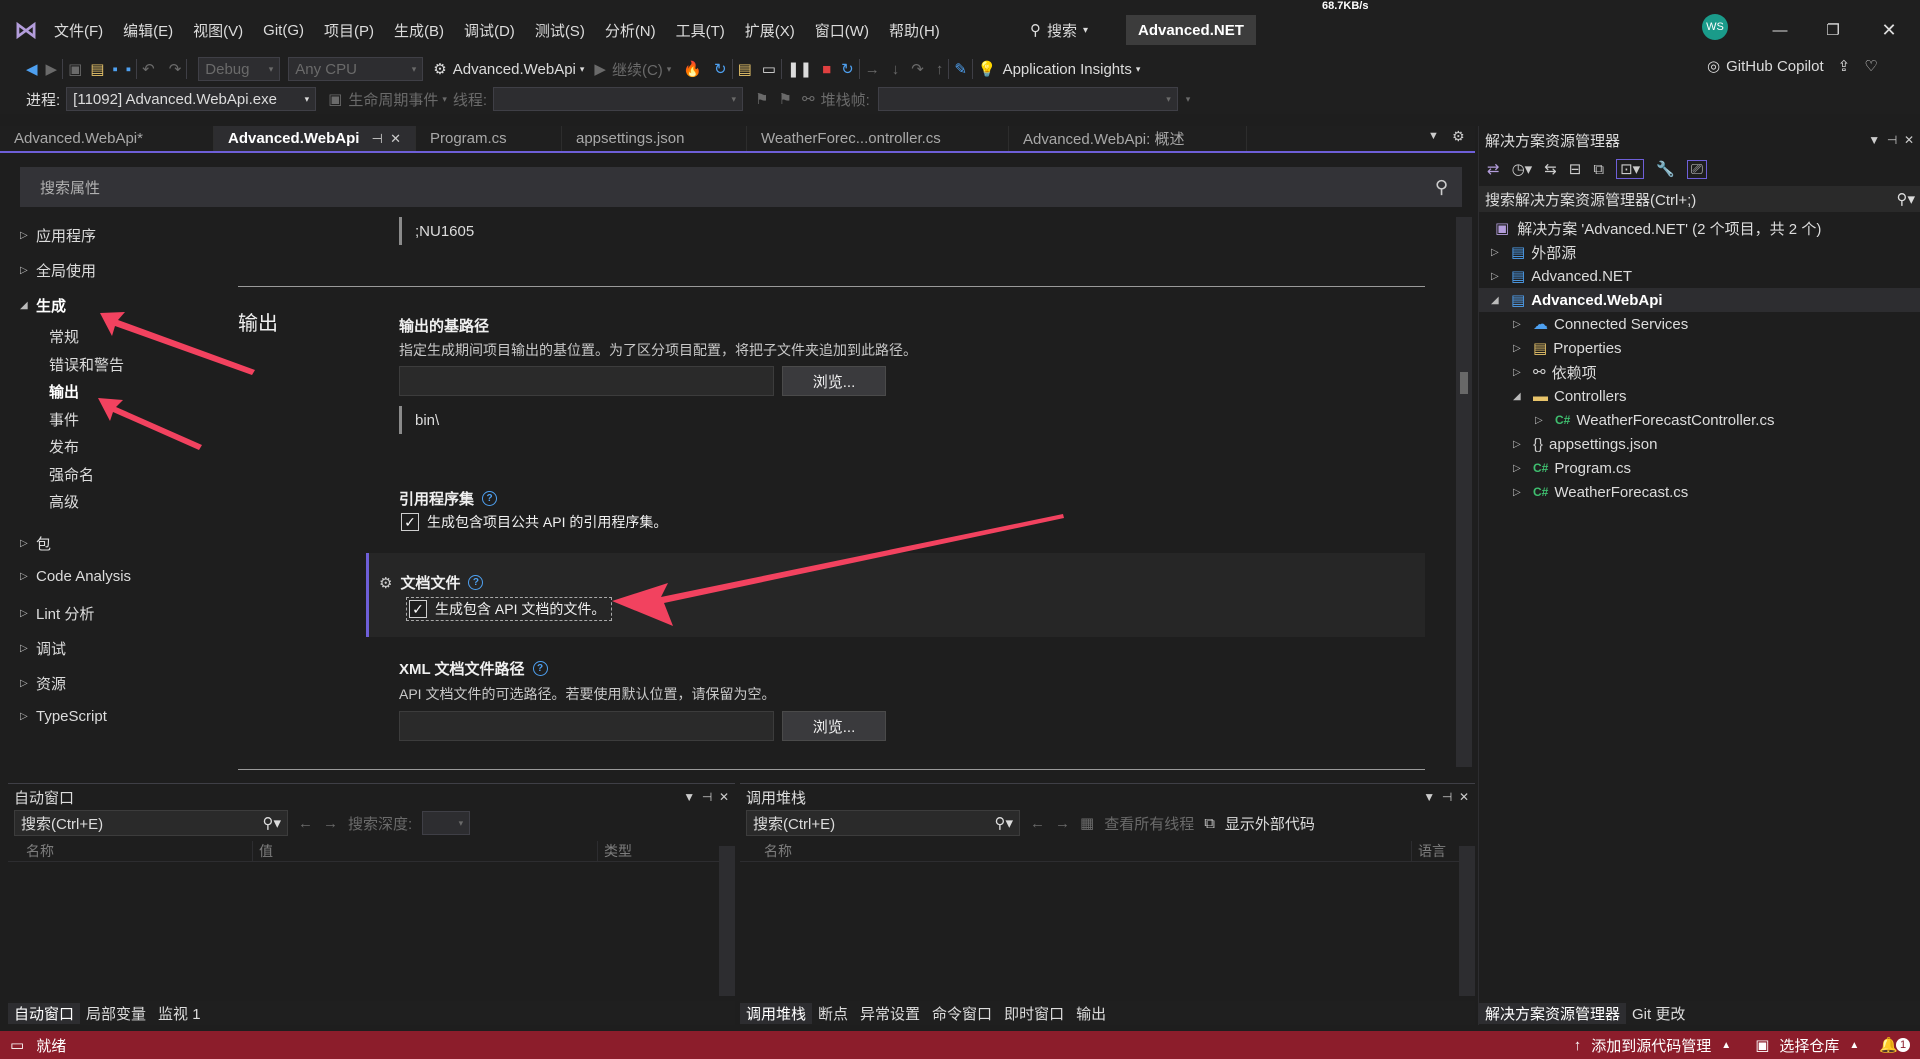  I want to click on restart-icon: ↻, so click(720, 69).